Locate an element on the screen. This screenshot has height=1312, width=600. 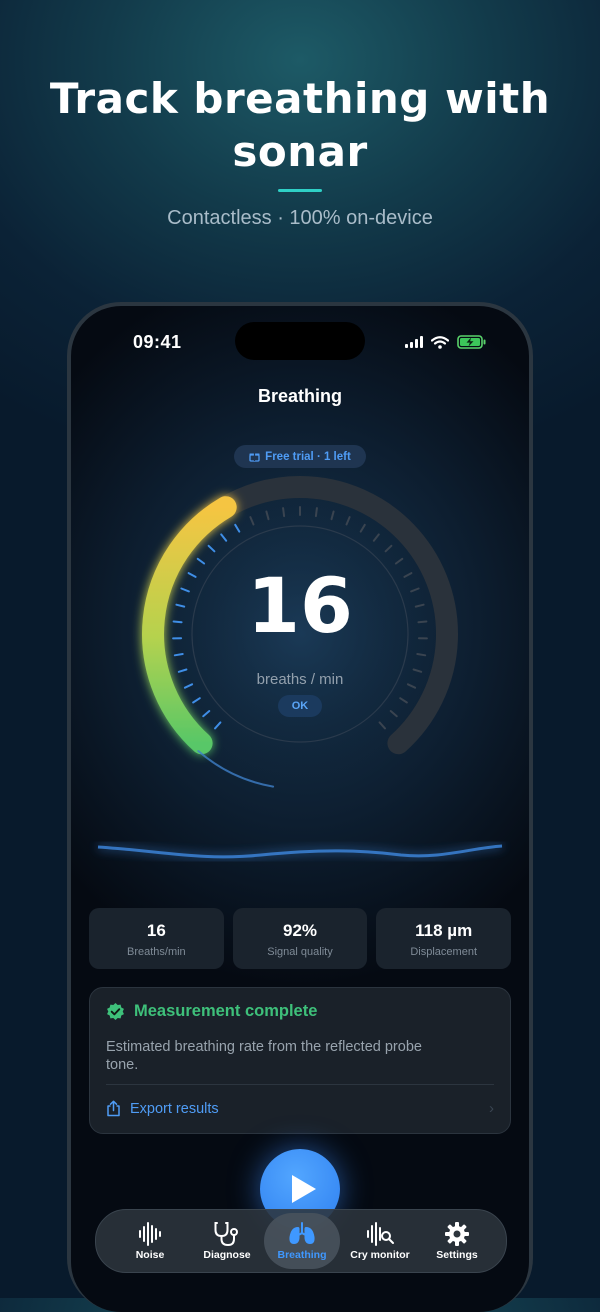
tab-bar: Noise Diagnose is located at coordinates (301, 1241).